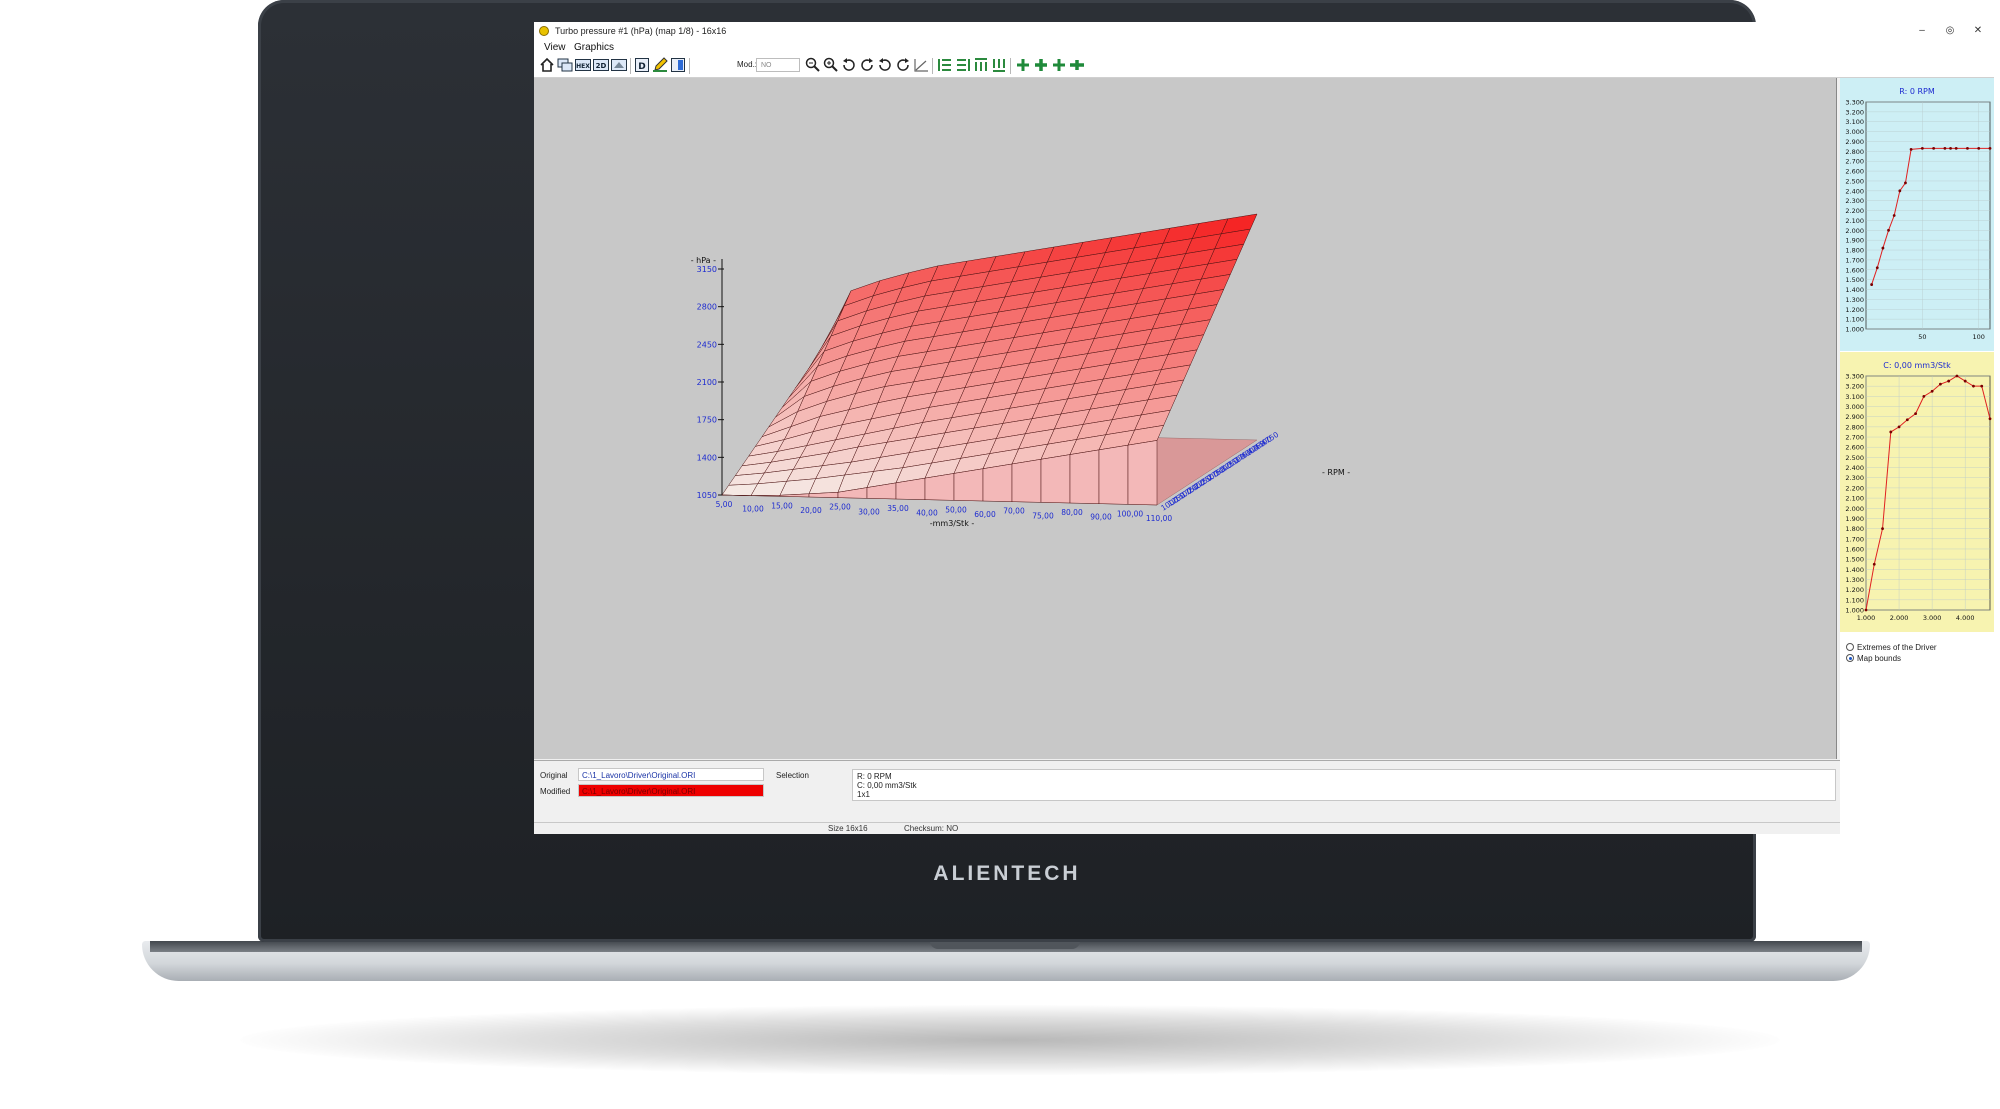 This screenshot has height=1109, width=2000. I want to click on toolbar-separator, so click(630, 66).